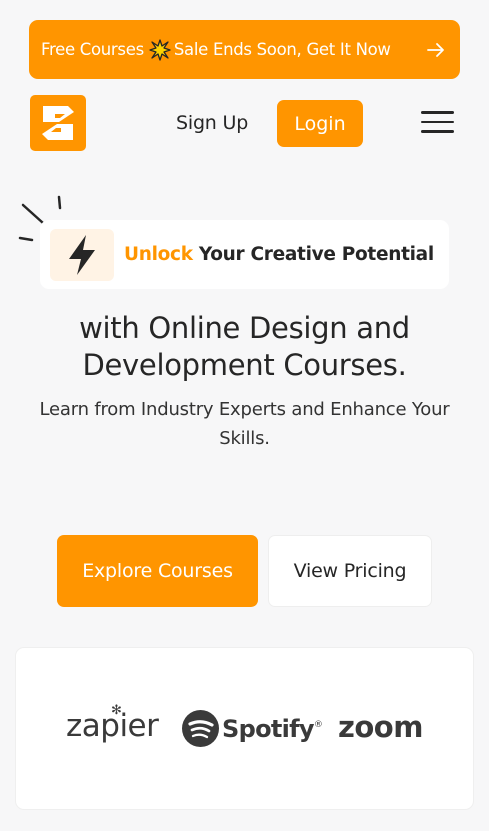 This screenshot has height=831, width=489. What do you see at coordinates (116, 710) in the screenshot?
I see `asterisk-icon: ✻` at bounding box center [116, 710].